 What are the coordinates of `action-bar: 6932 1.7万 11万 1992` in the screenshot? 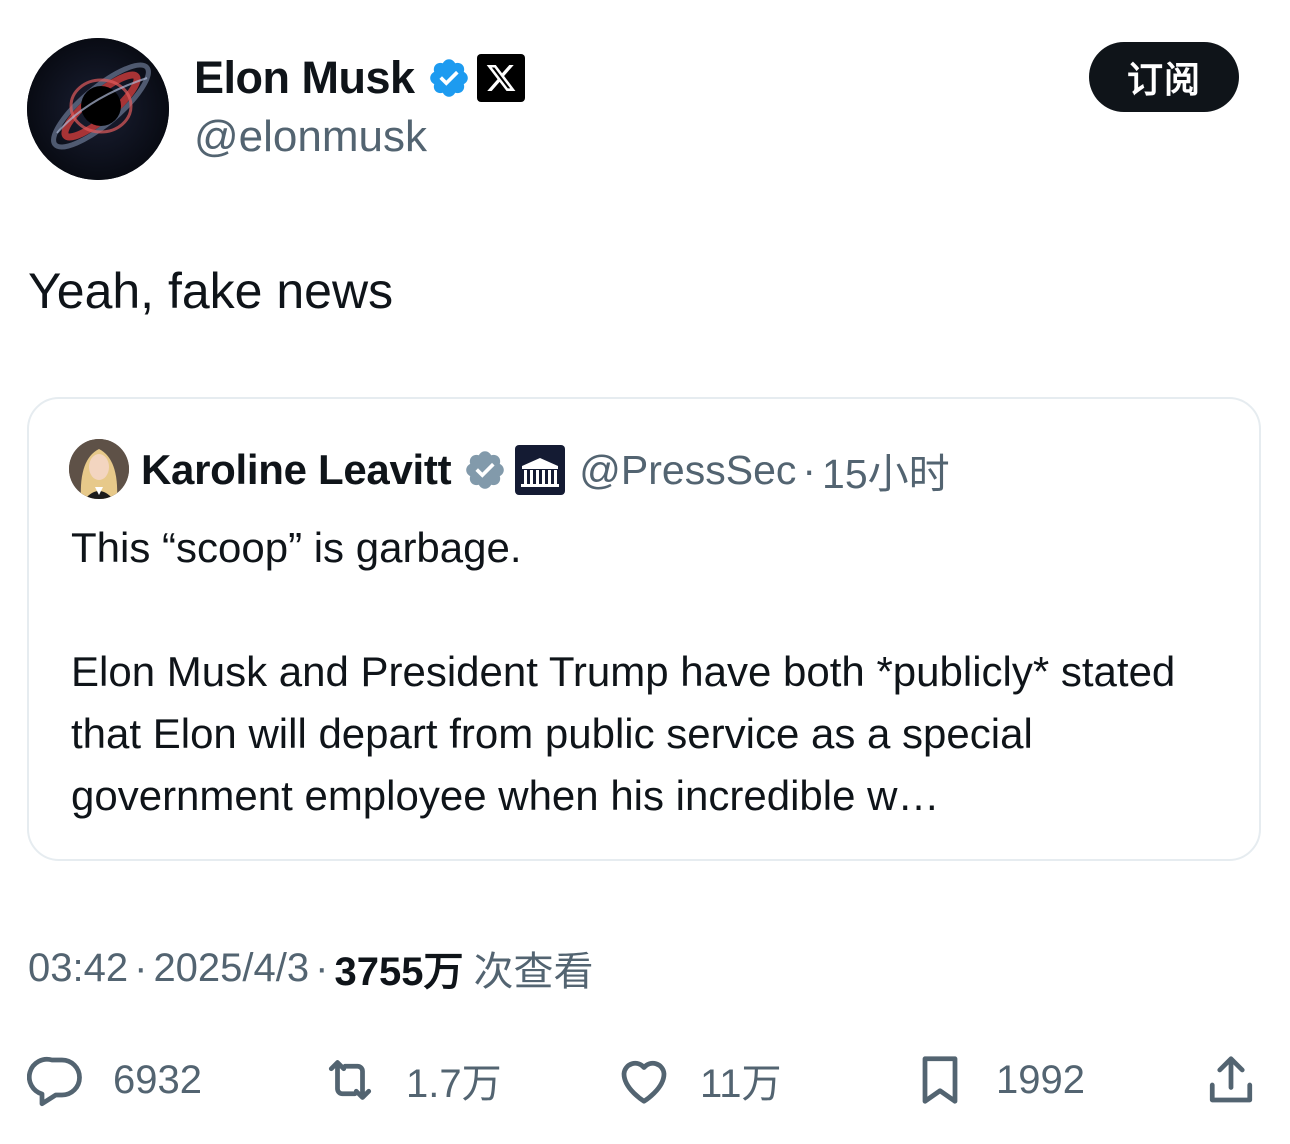 It's located at (645, 1080).